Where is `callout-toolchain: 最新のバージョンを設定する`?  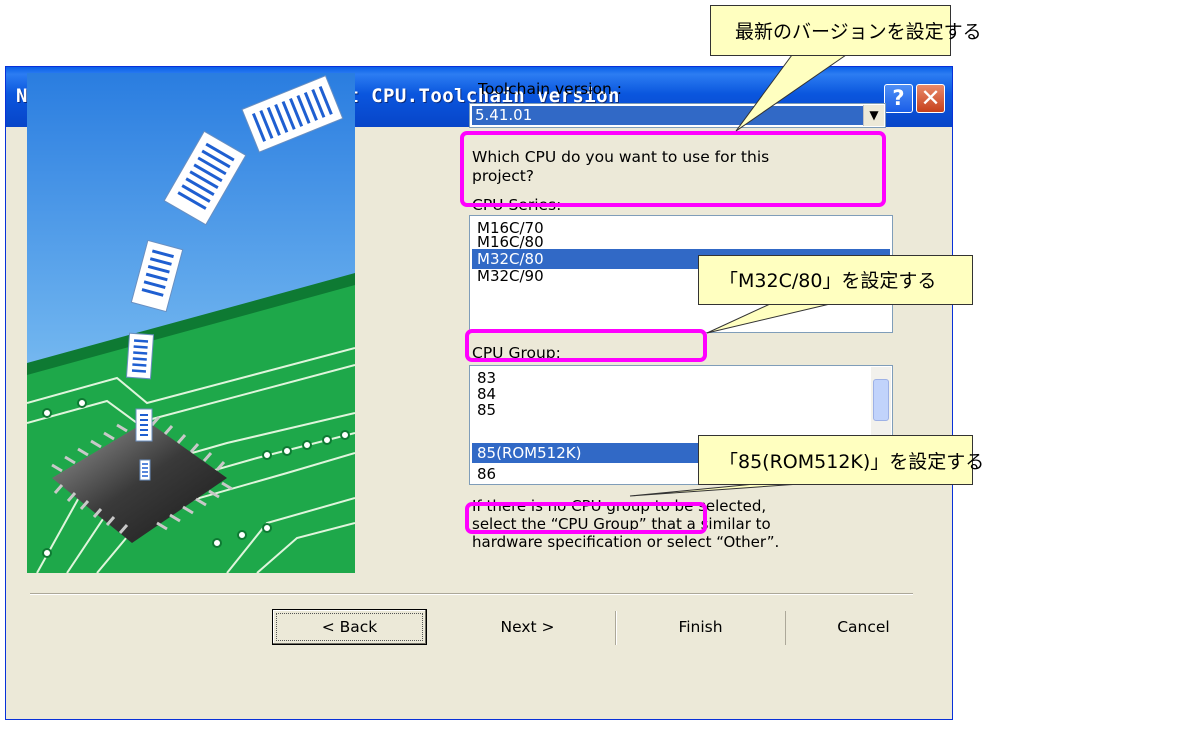
callout-toolchain: 最新のバージョンを設定する is located at coordinates (846, 30).